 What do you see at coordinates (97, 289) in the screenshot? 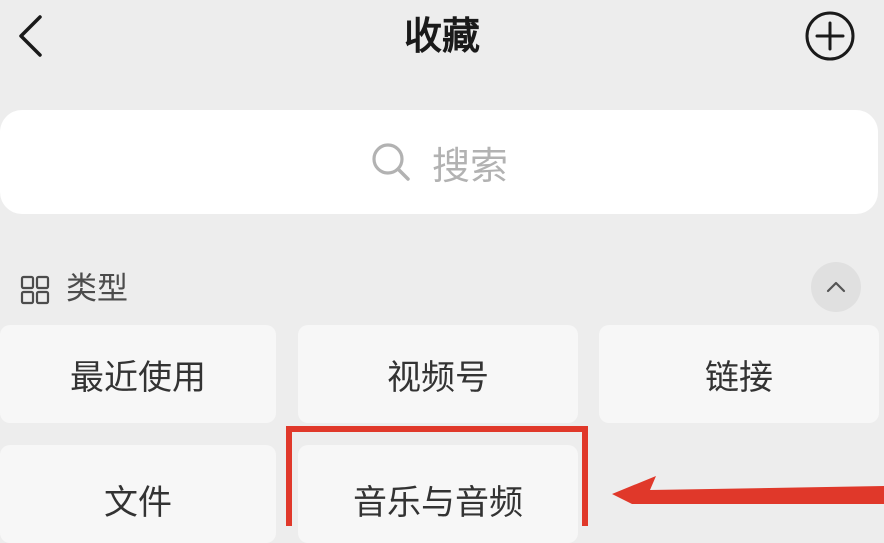
I see `section-title: 类型` at bounding box center [97, 289].